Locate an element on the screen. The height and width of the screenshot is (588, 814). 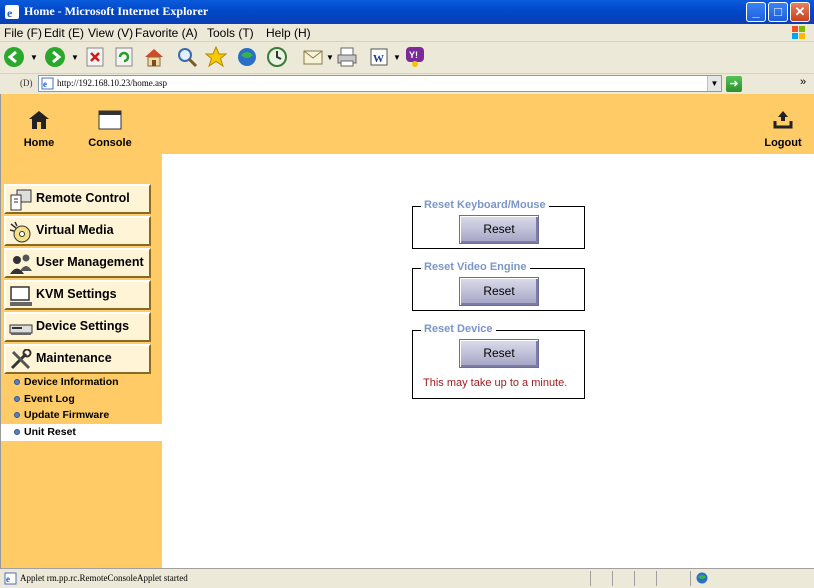
media-icon is located at coordinates (247, 57).